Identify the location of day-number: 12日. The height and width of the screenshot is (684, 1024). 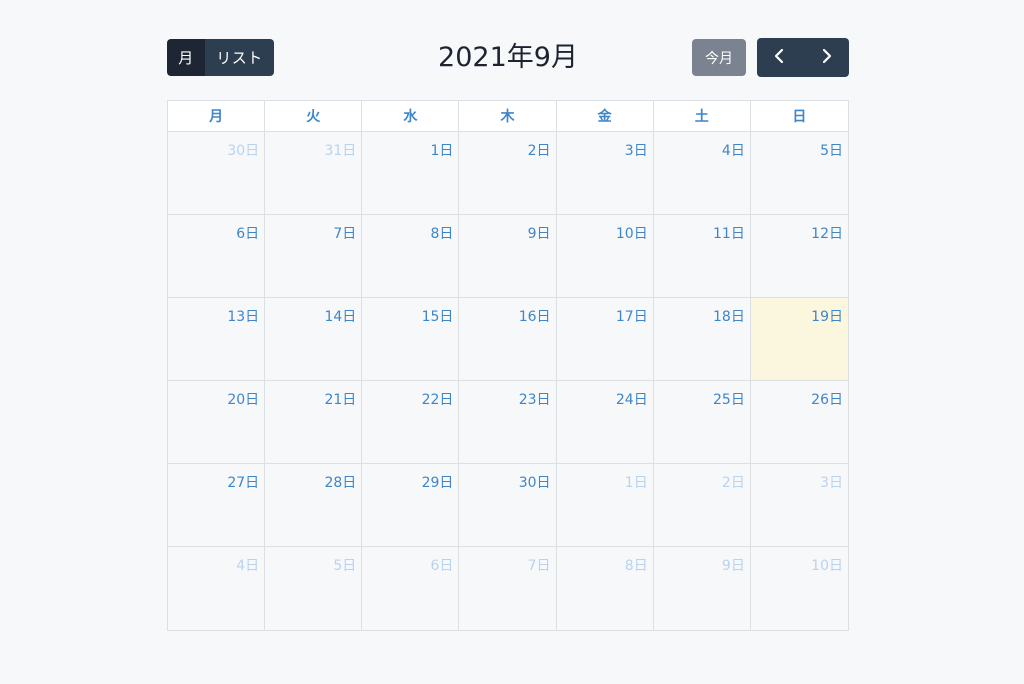
(827, 233).